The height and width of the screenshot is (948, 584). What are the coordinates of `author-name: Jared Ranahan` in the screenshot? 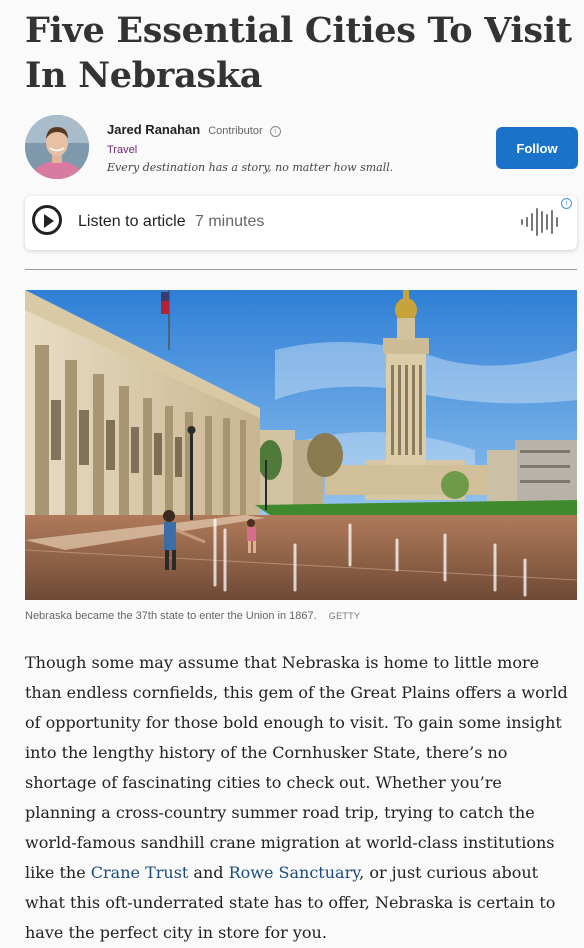 It's located at (153, 129).